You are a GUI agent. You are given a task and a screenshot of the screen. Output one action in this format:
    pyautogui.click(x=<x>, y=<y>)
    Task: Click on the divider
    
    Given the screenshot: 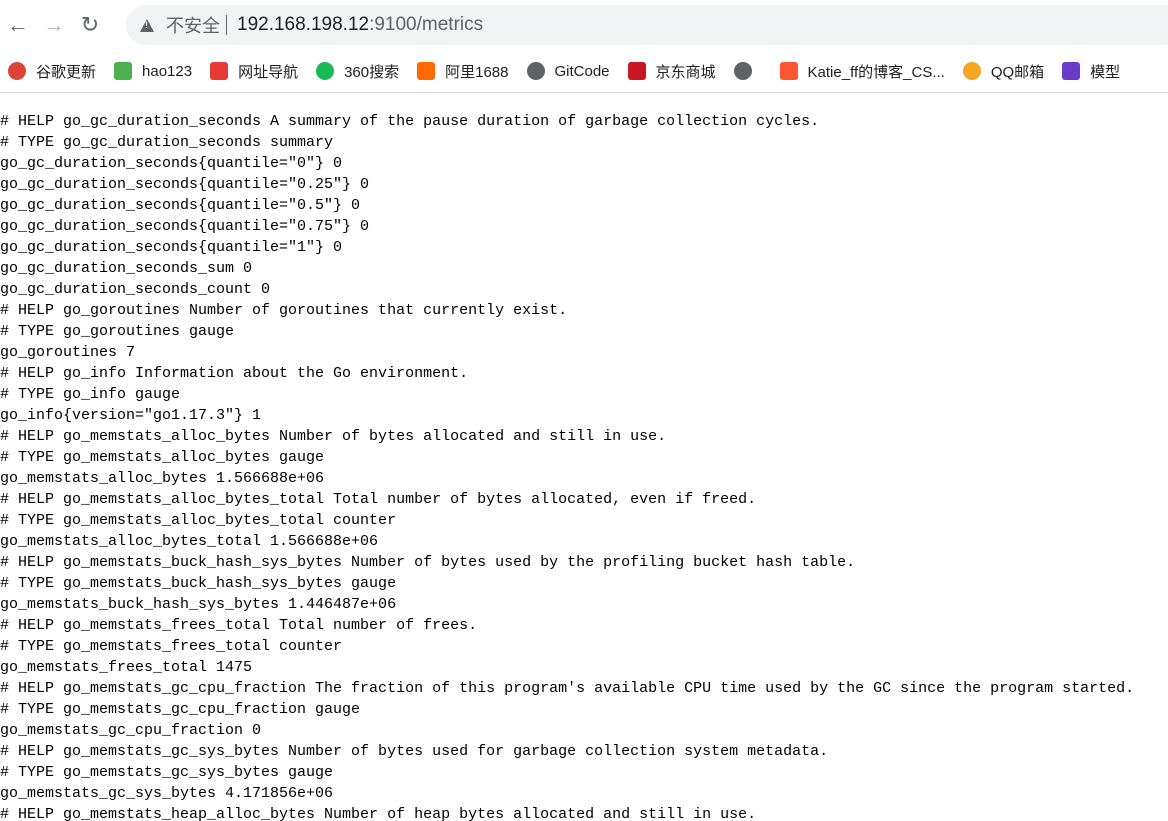 What is the action you would take?
    pyautogui.click(x=226, y=25)
    